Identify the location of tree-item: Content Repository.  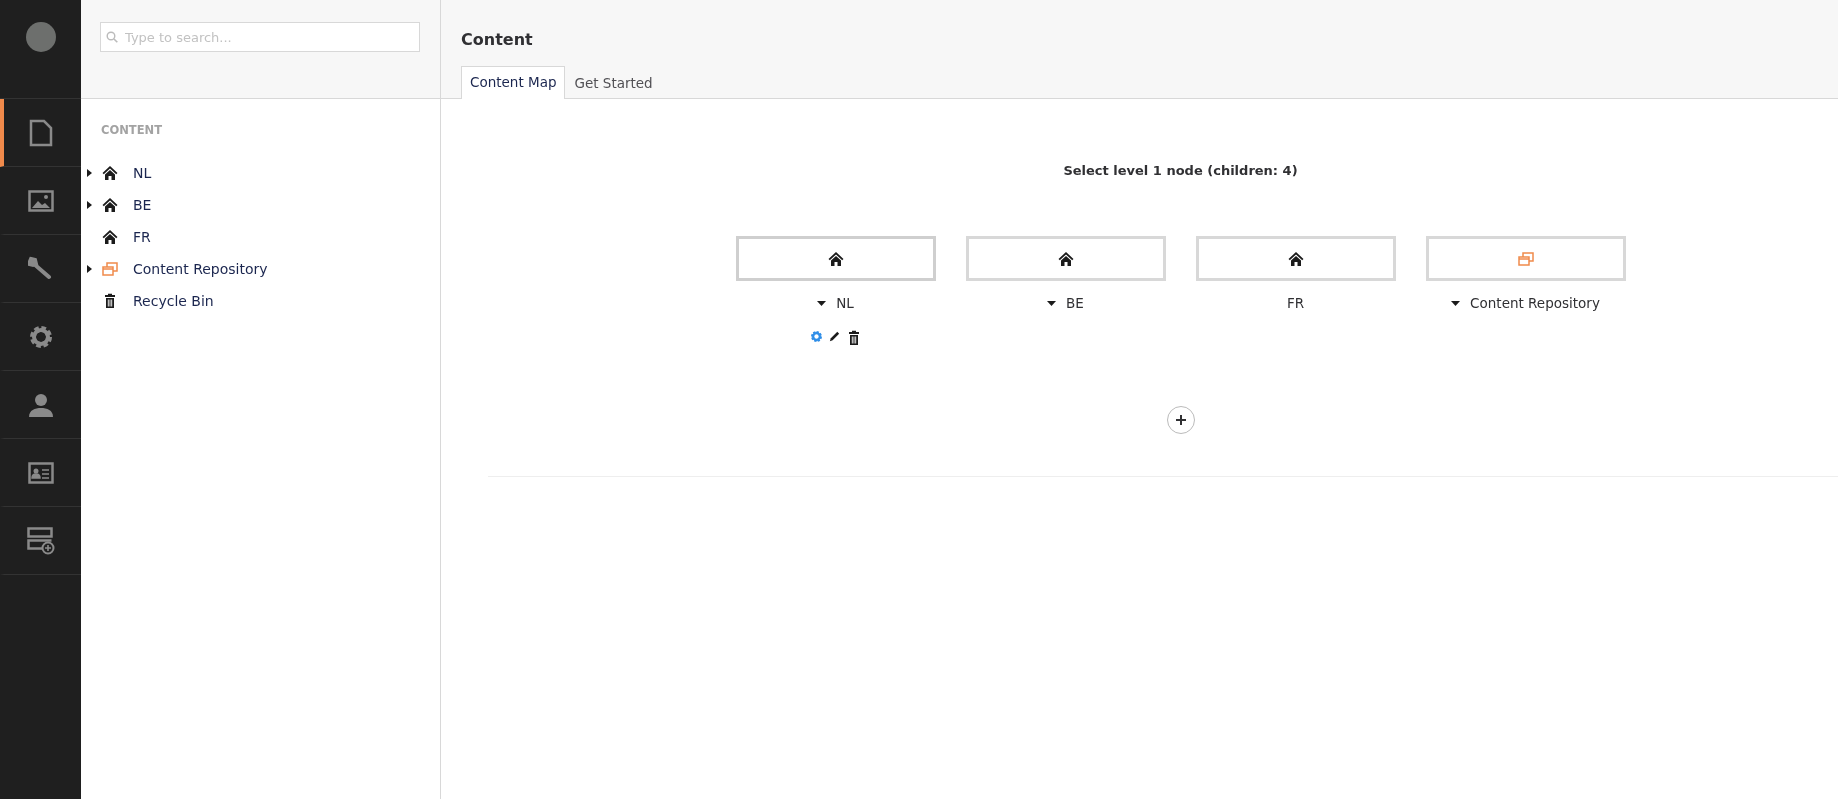
(200, 269).